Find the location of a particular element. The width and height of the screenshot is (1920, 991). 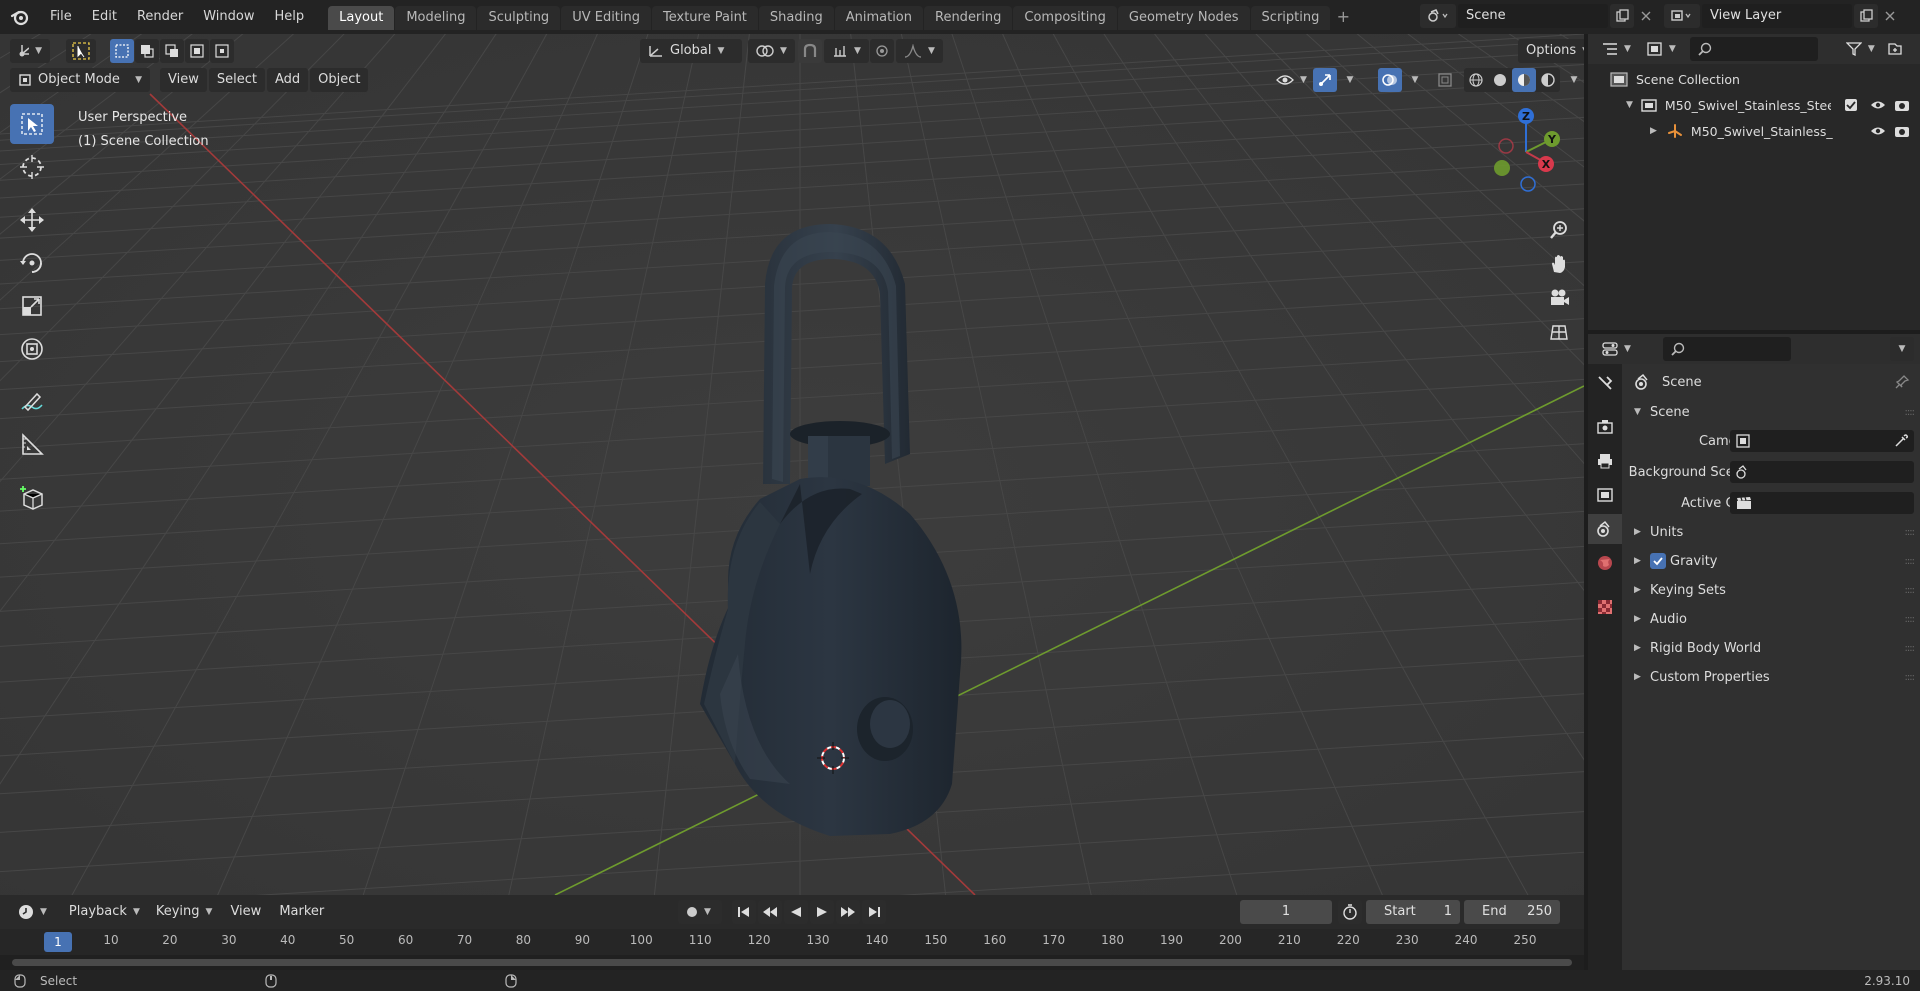

tab-world is located at coordinates (1605, 563).